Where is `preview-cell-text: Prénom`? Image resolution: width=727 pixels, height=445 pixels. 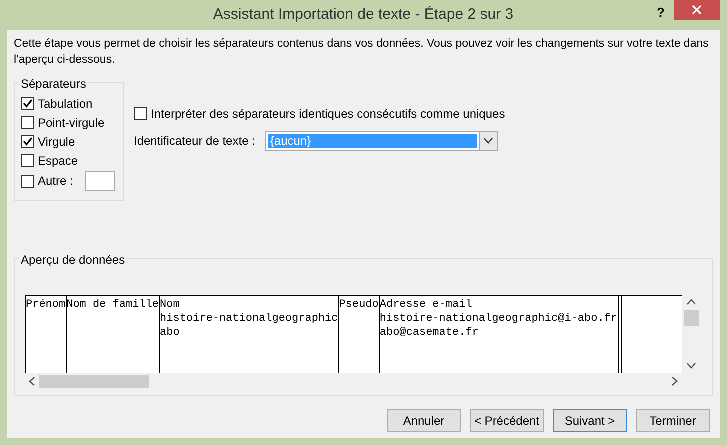 preview-cell-text: Prénom is located at coordinates (46, 305).